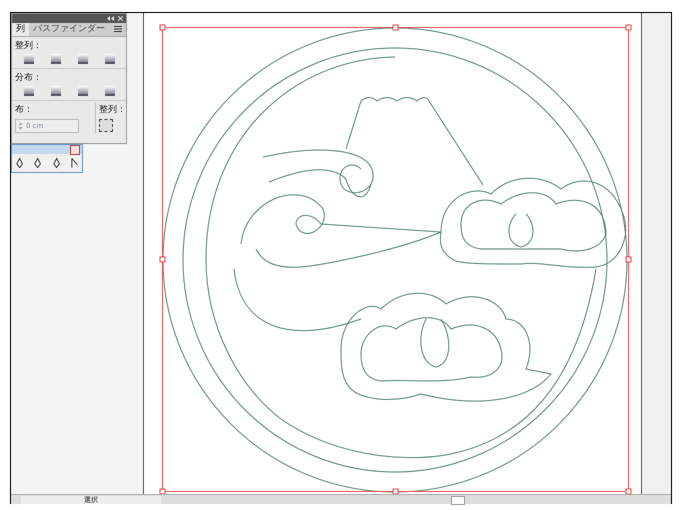  I want to click on panel-tab: パスファインダー, so click(69, 29).